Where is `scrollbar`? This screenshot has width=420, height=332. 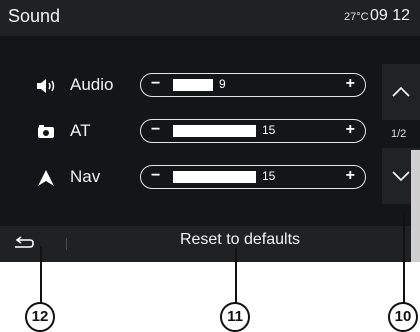
scrollbar is located at coordinates (415, 206).